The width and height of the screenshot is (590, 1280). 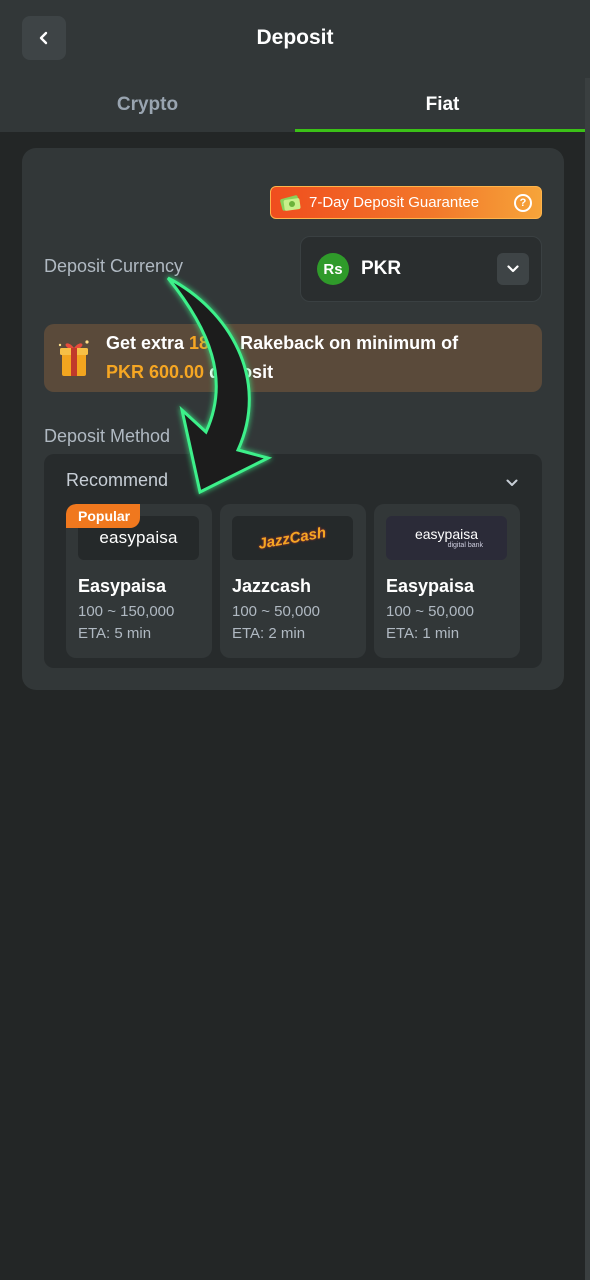 I want to click on tab-bar: Crypto Fiat, so click(x=295, y=105).